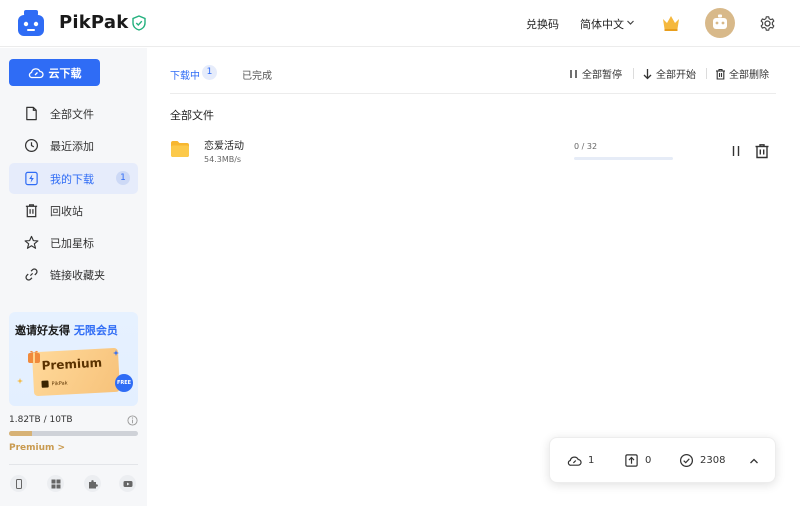  Describe the element at coordinates (132, 420) in the screenshot. I see `info-icon` at that location.